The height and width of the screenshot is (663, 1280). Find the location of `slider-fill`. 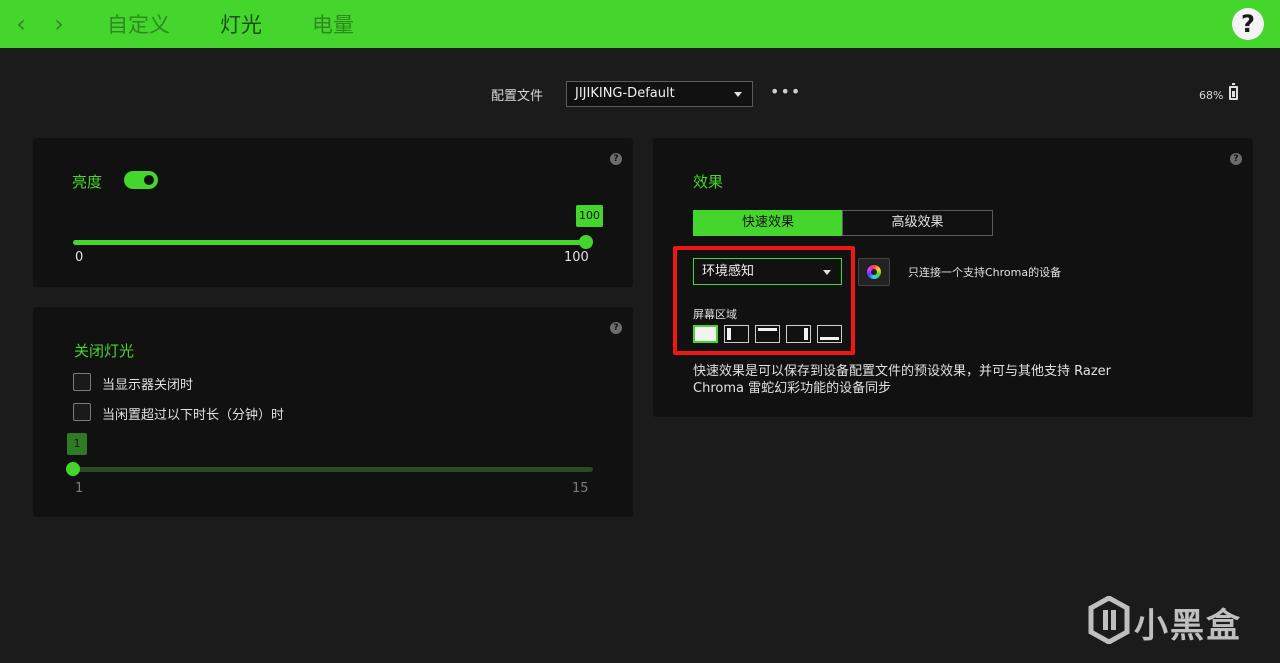

slider-fill is located at coordinates (329, 242).